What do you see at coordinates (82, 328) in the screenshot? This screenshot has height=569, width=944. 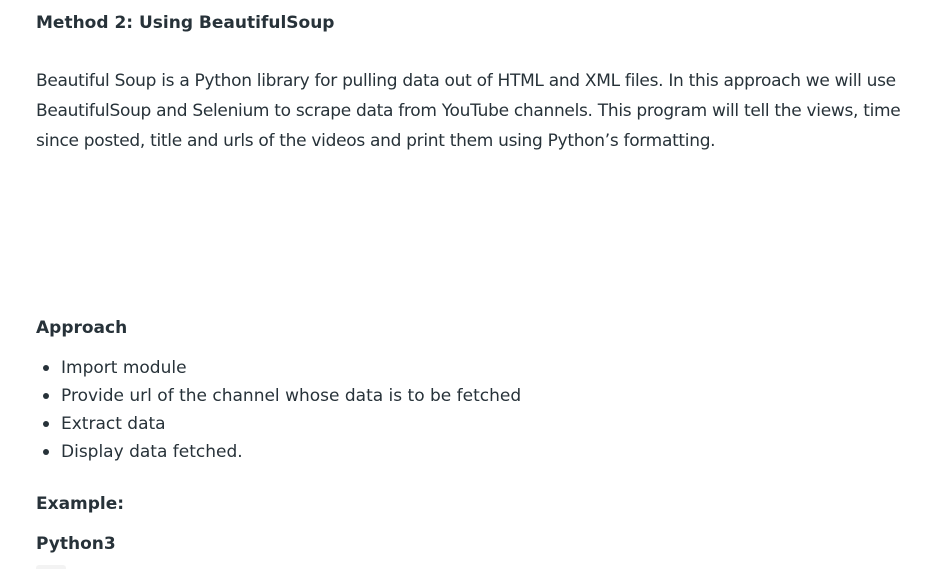 I see `approach-heading: Approach` at bounding box center [82, 328].